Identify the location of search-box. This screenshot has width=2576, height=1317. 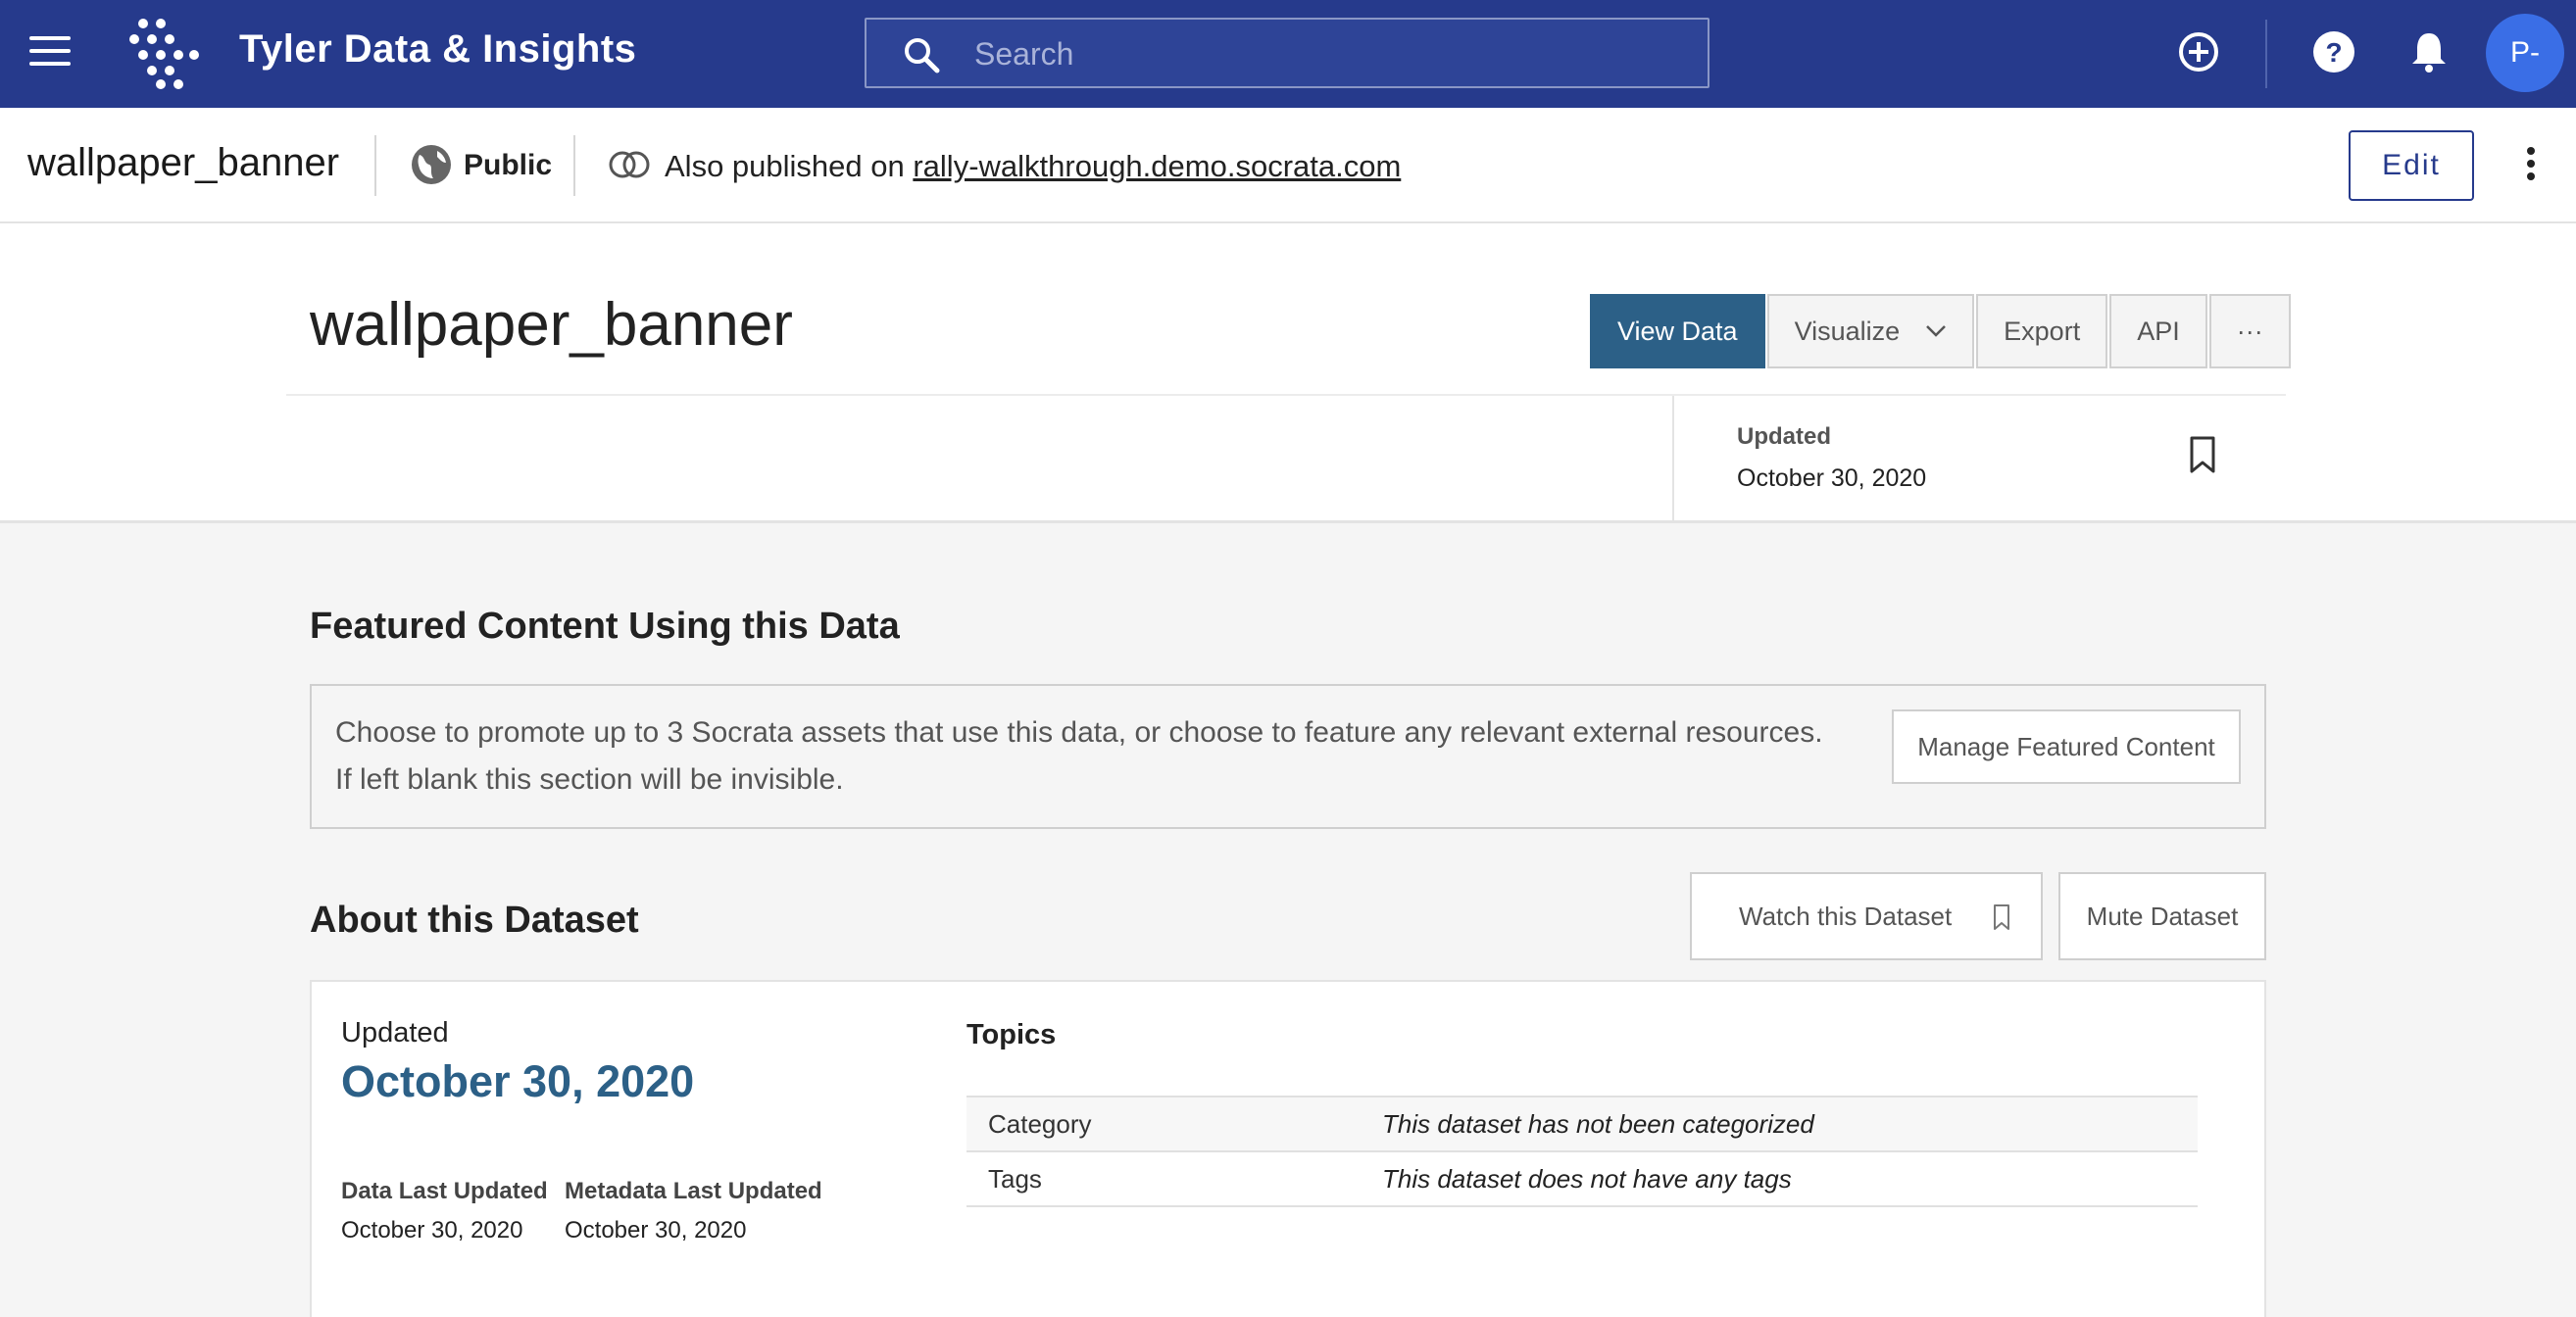
(1287, 53).